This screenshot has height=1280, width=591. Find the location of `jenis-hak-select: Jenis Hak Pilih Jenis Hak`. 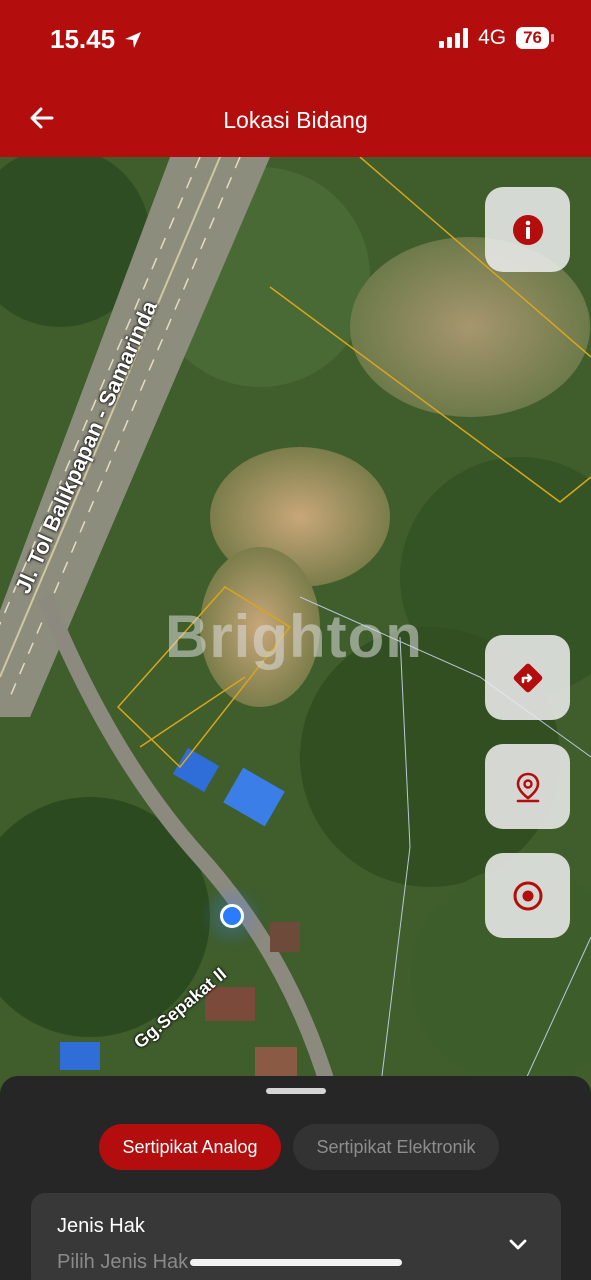

jenis-hak-select: Jenis Hak Pilih Jenis Hak is located at coordinates (296, 1236).